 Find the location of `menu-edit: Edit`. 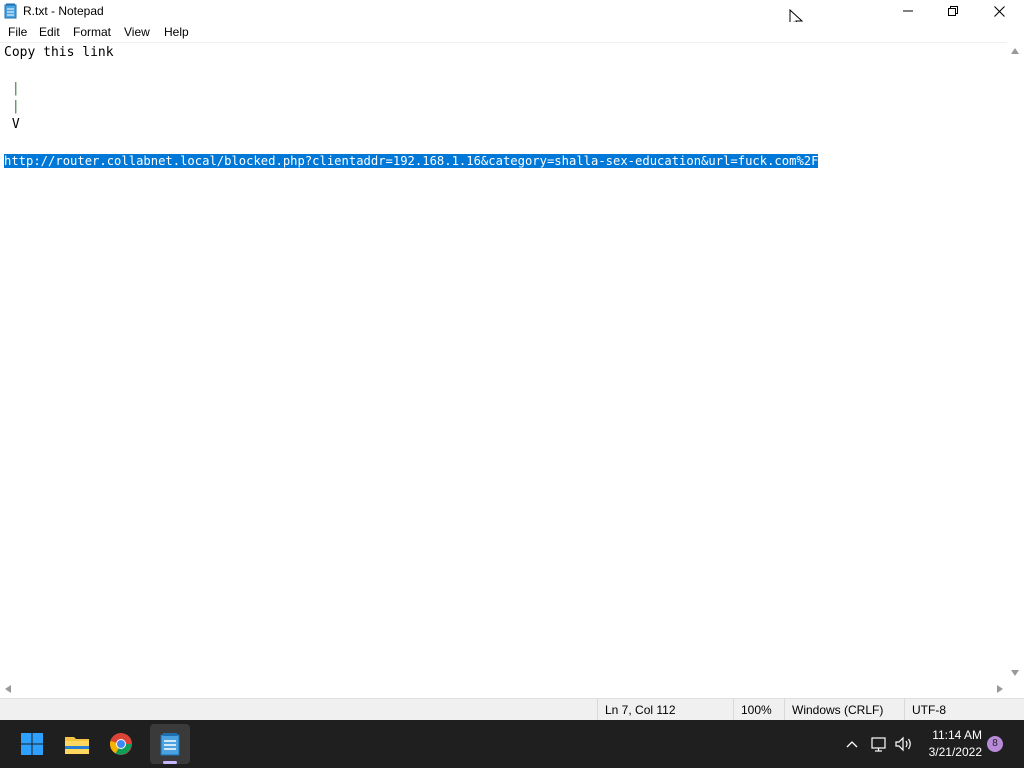

menu-edit: Edit is located at coordinates (49, 32).